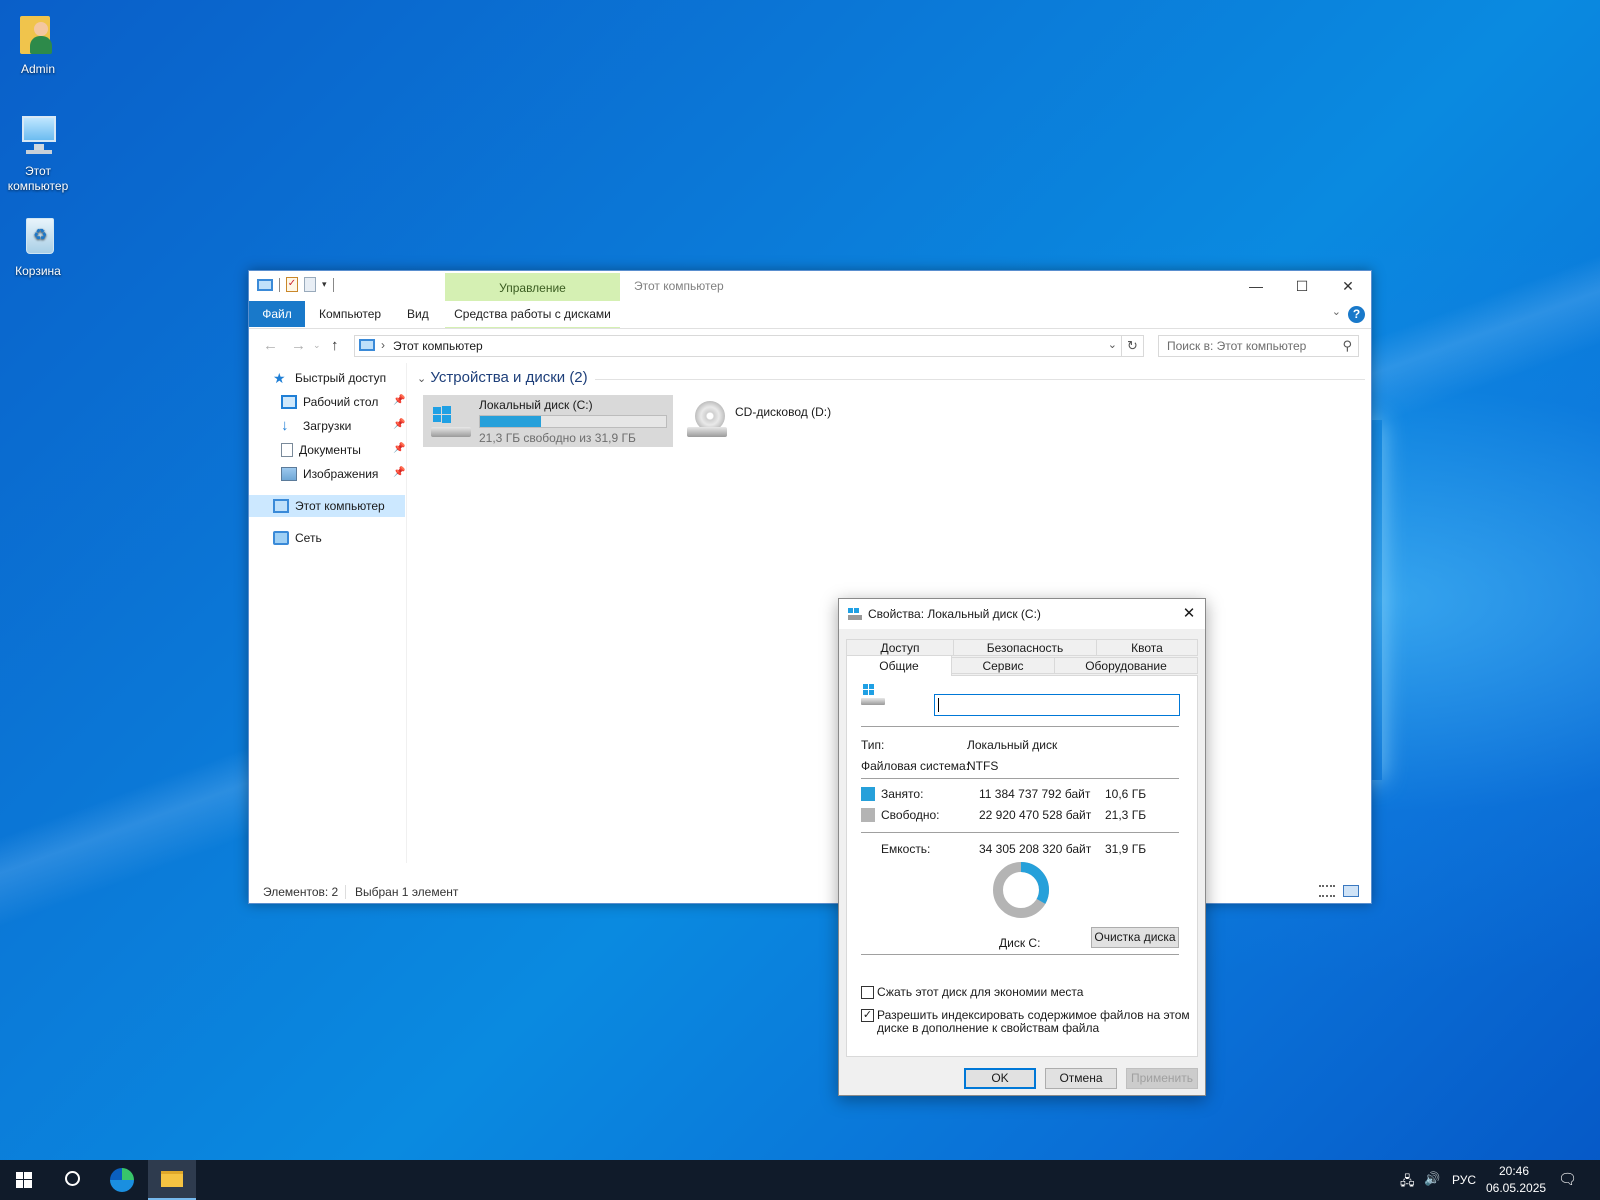 This screenshot has height=1200, width=1600. I want to click on tiles-view-icon, so click(1351, 891).